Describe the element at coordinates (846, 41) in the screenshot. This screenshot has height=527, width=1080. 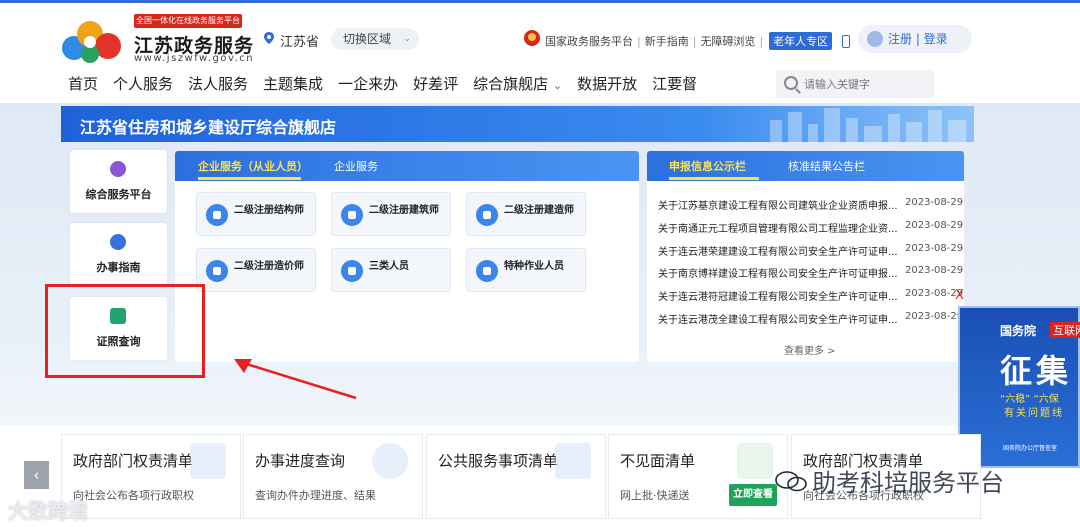
I see `mobile-phone-icon` at that location.